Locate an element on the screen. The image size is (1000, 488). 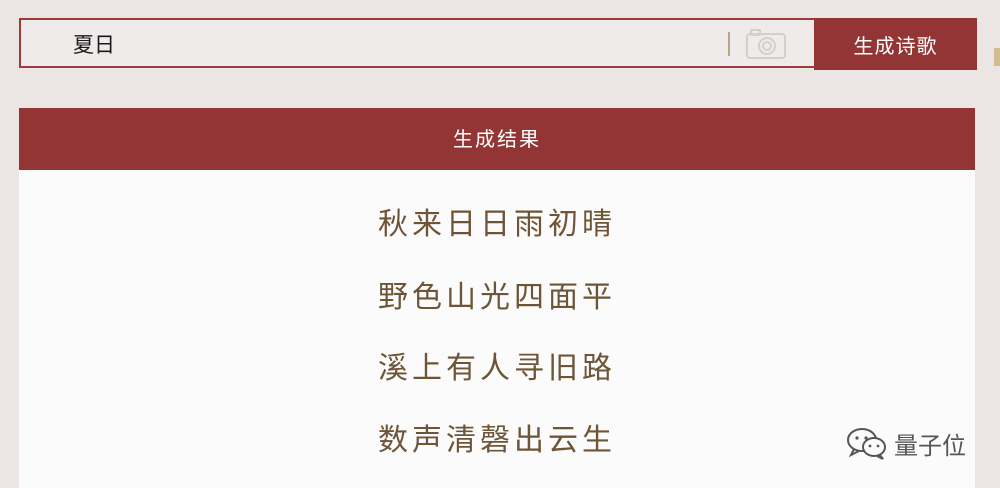
generate-poem-button: 生成诗歌 is located at coordinates (895, 44).